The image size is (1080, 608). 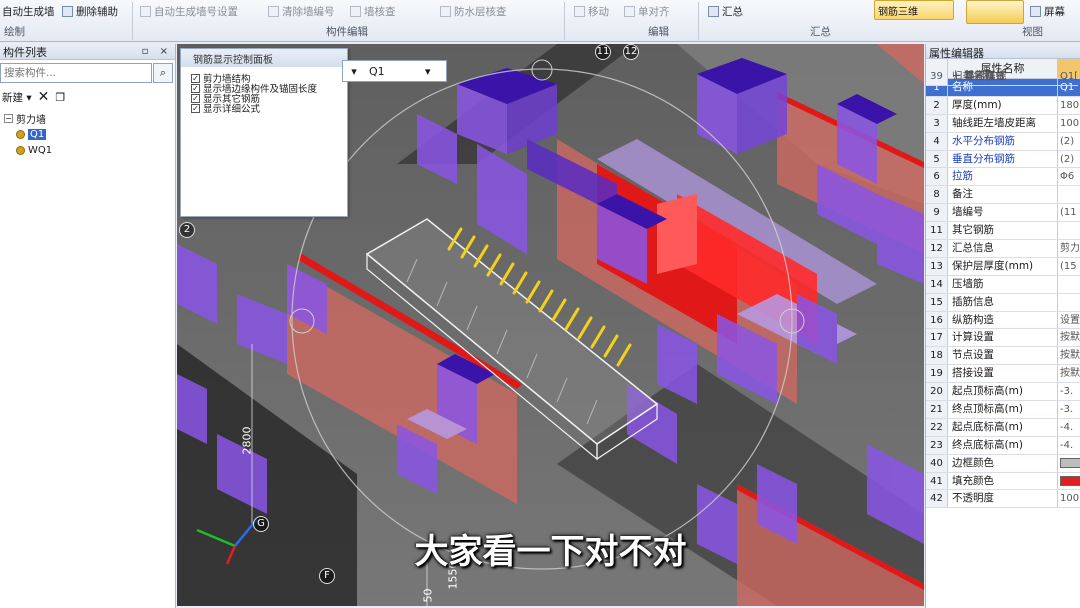 What do you see at coordinates (1003, 320) in the screenshot?
I see `property-row: 16 纵筋构造 设置` at bounding box center [1003, 320].